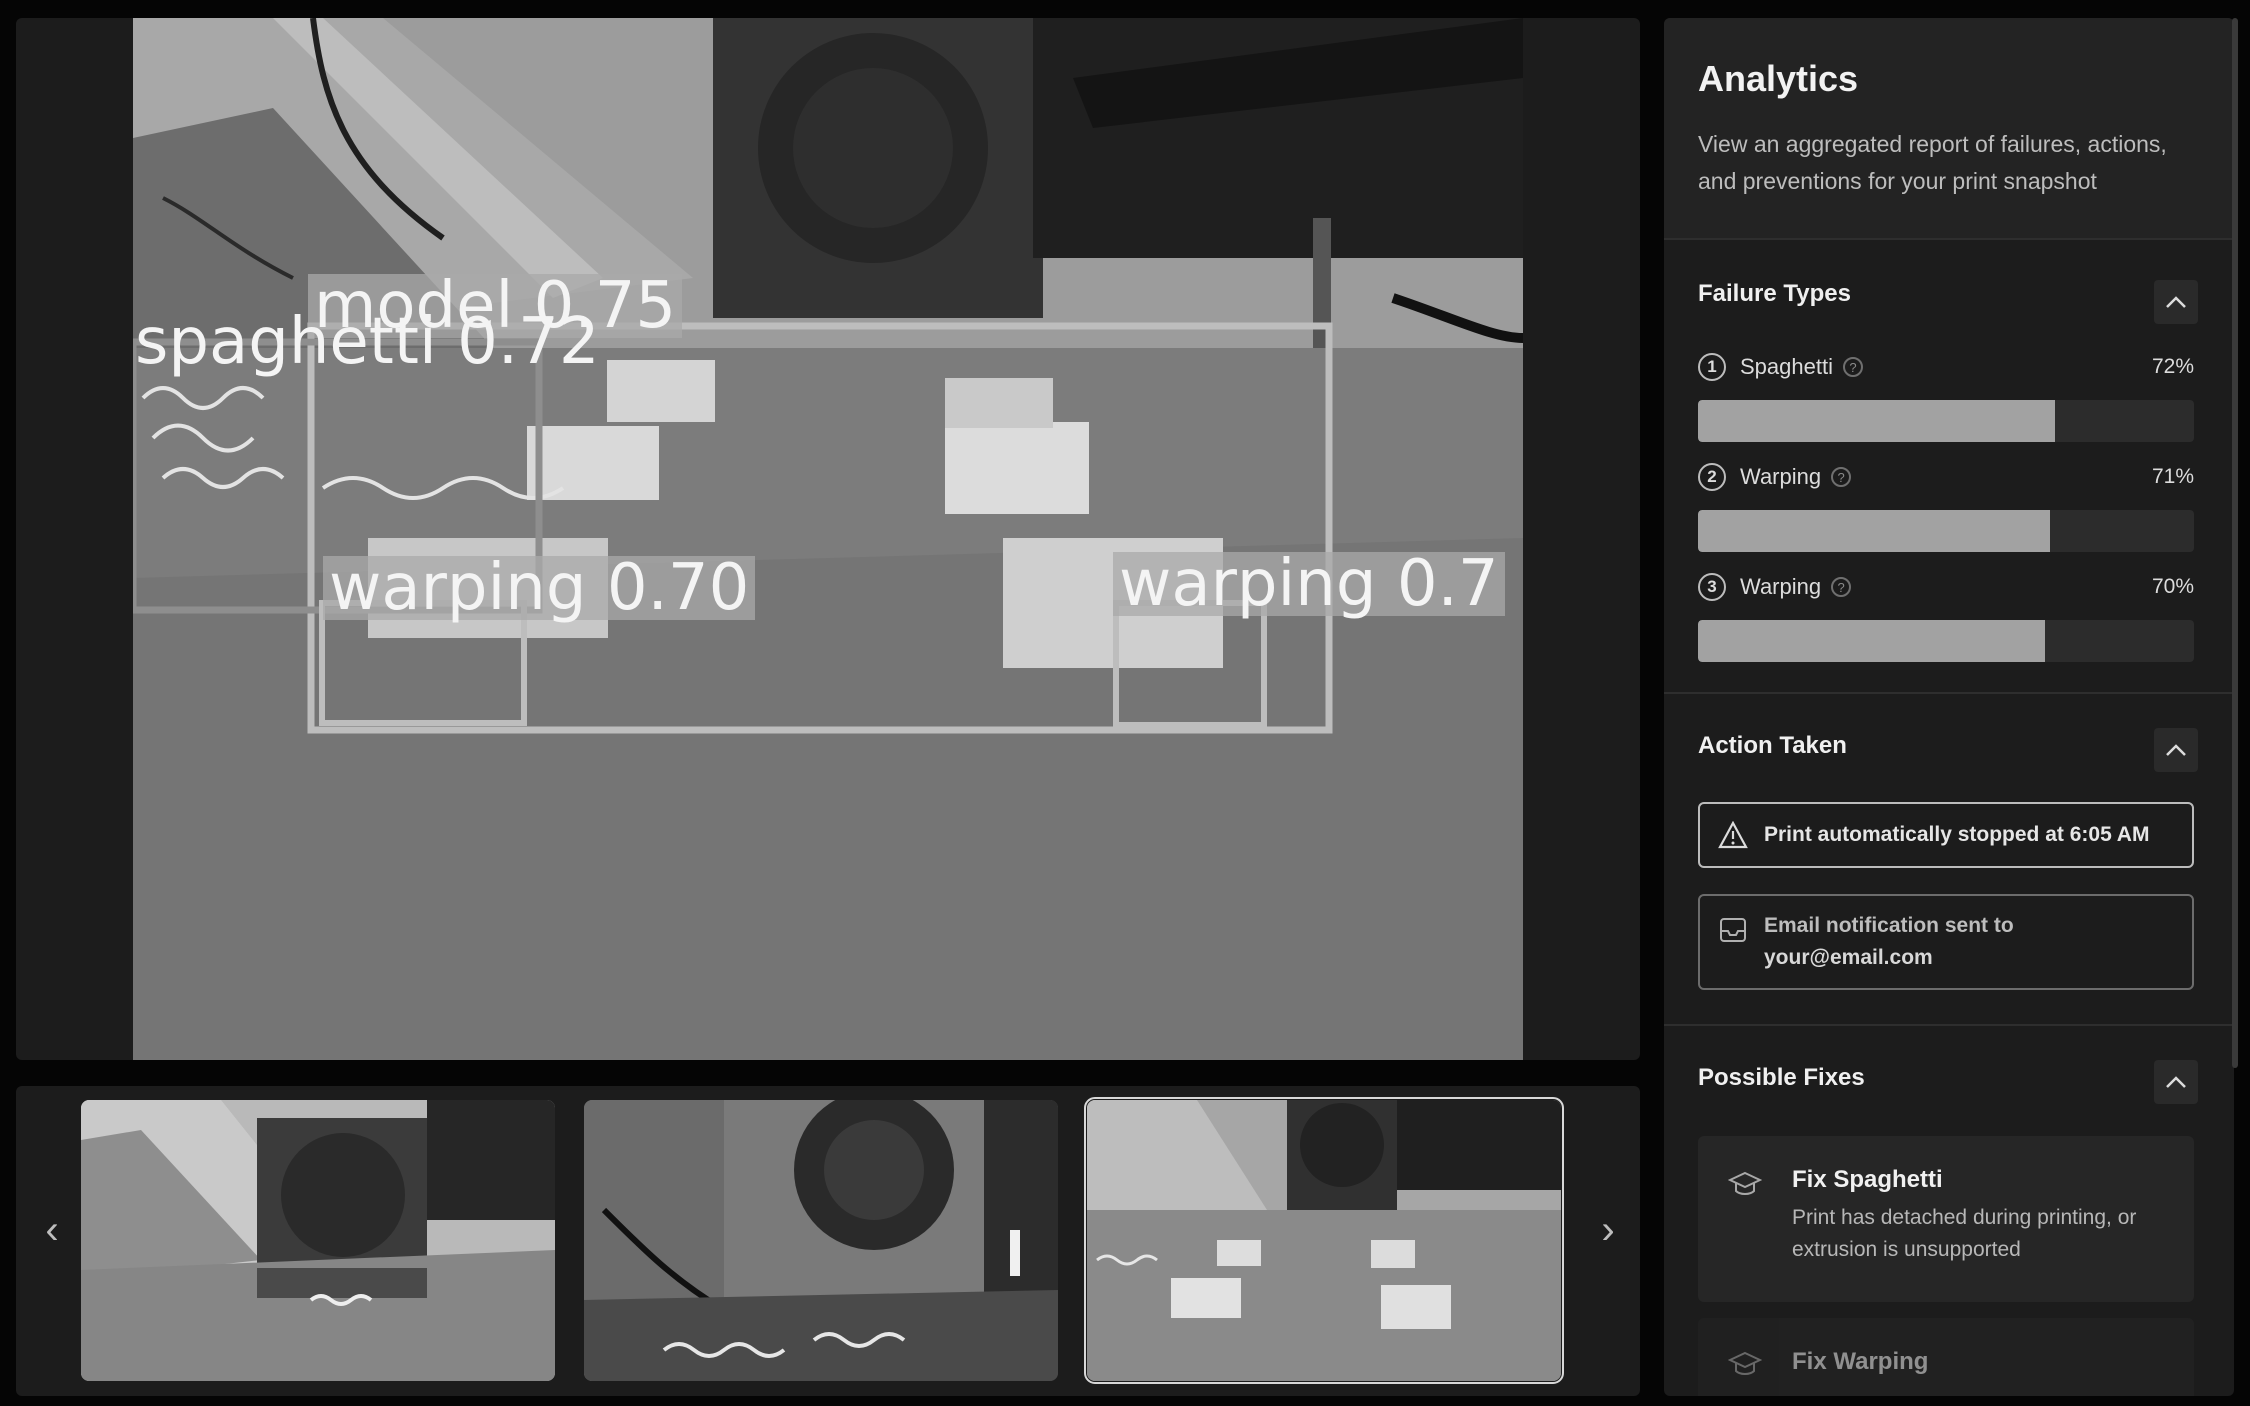  What do you see at coordinates (1712, 587) in the screenshot?
I see `rank-badge: 3` at bounding box center [1712, 587].